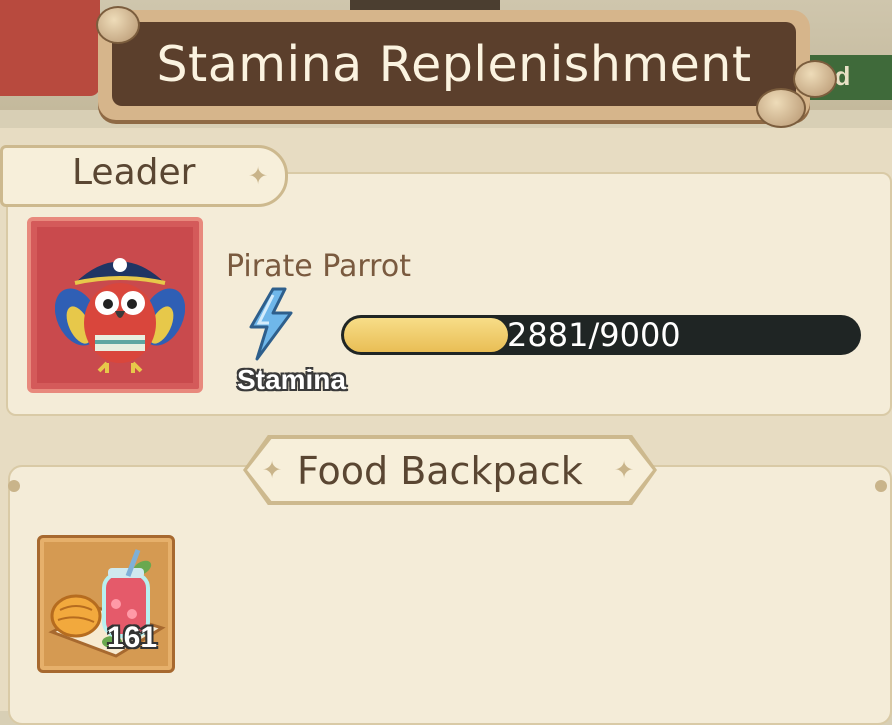 The height and width of the screenshot is (725, 892). I want to click on page-title: Stamina Replenishment, so click(454, 64).